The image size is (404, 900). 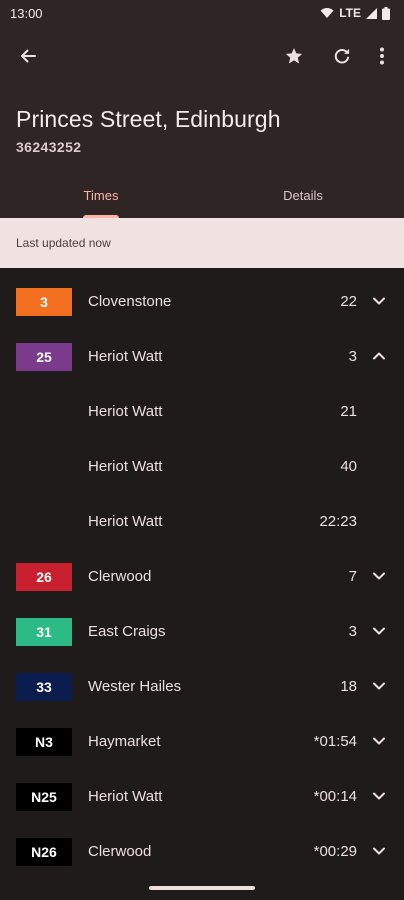 What do you see at coordinates (327, 13) in the screenshot?
I see `wifi-icon` at bounding box center [327, 13].